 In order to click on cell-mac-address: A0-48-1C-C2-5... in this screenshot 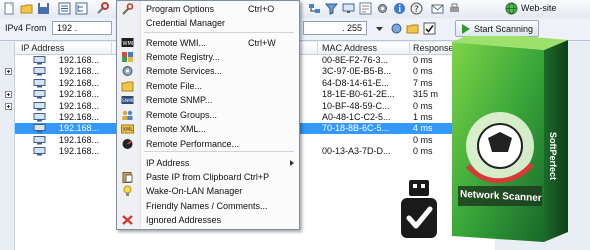, I will do `click(356, 117)`.